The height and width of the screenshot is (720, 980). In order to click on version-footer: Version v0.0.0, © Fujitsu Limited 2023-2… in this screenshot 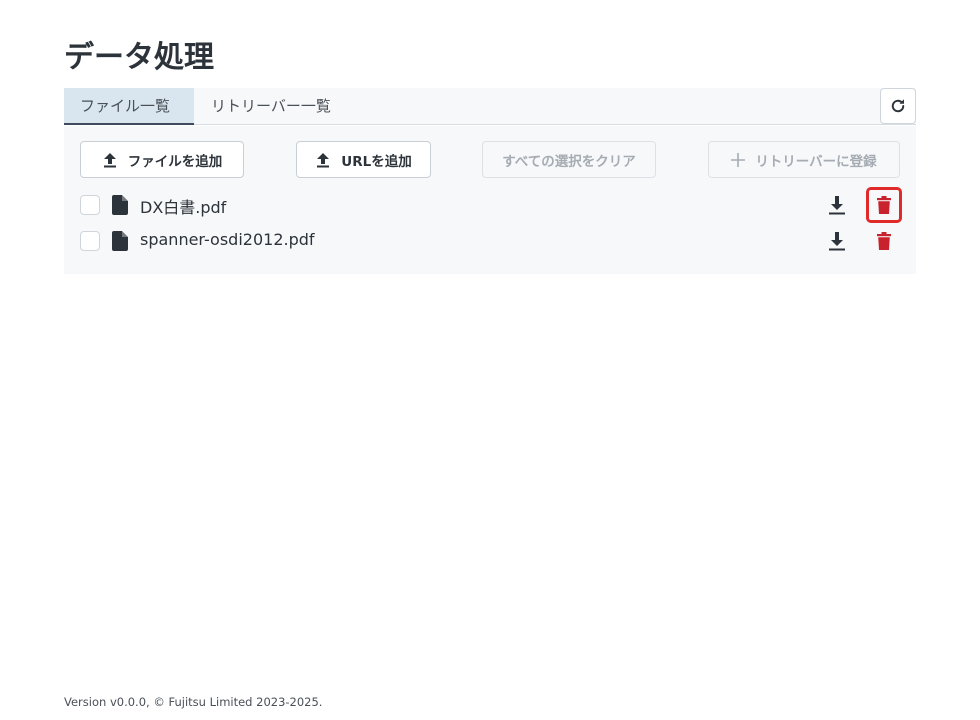, I will do `click(193, 702)`.